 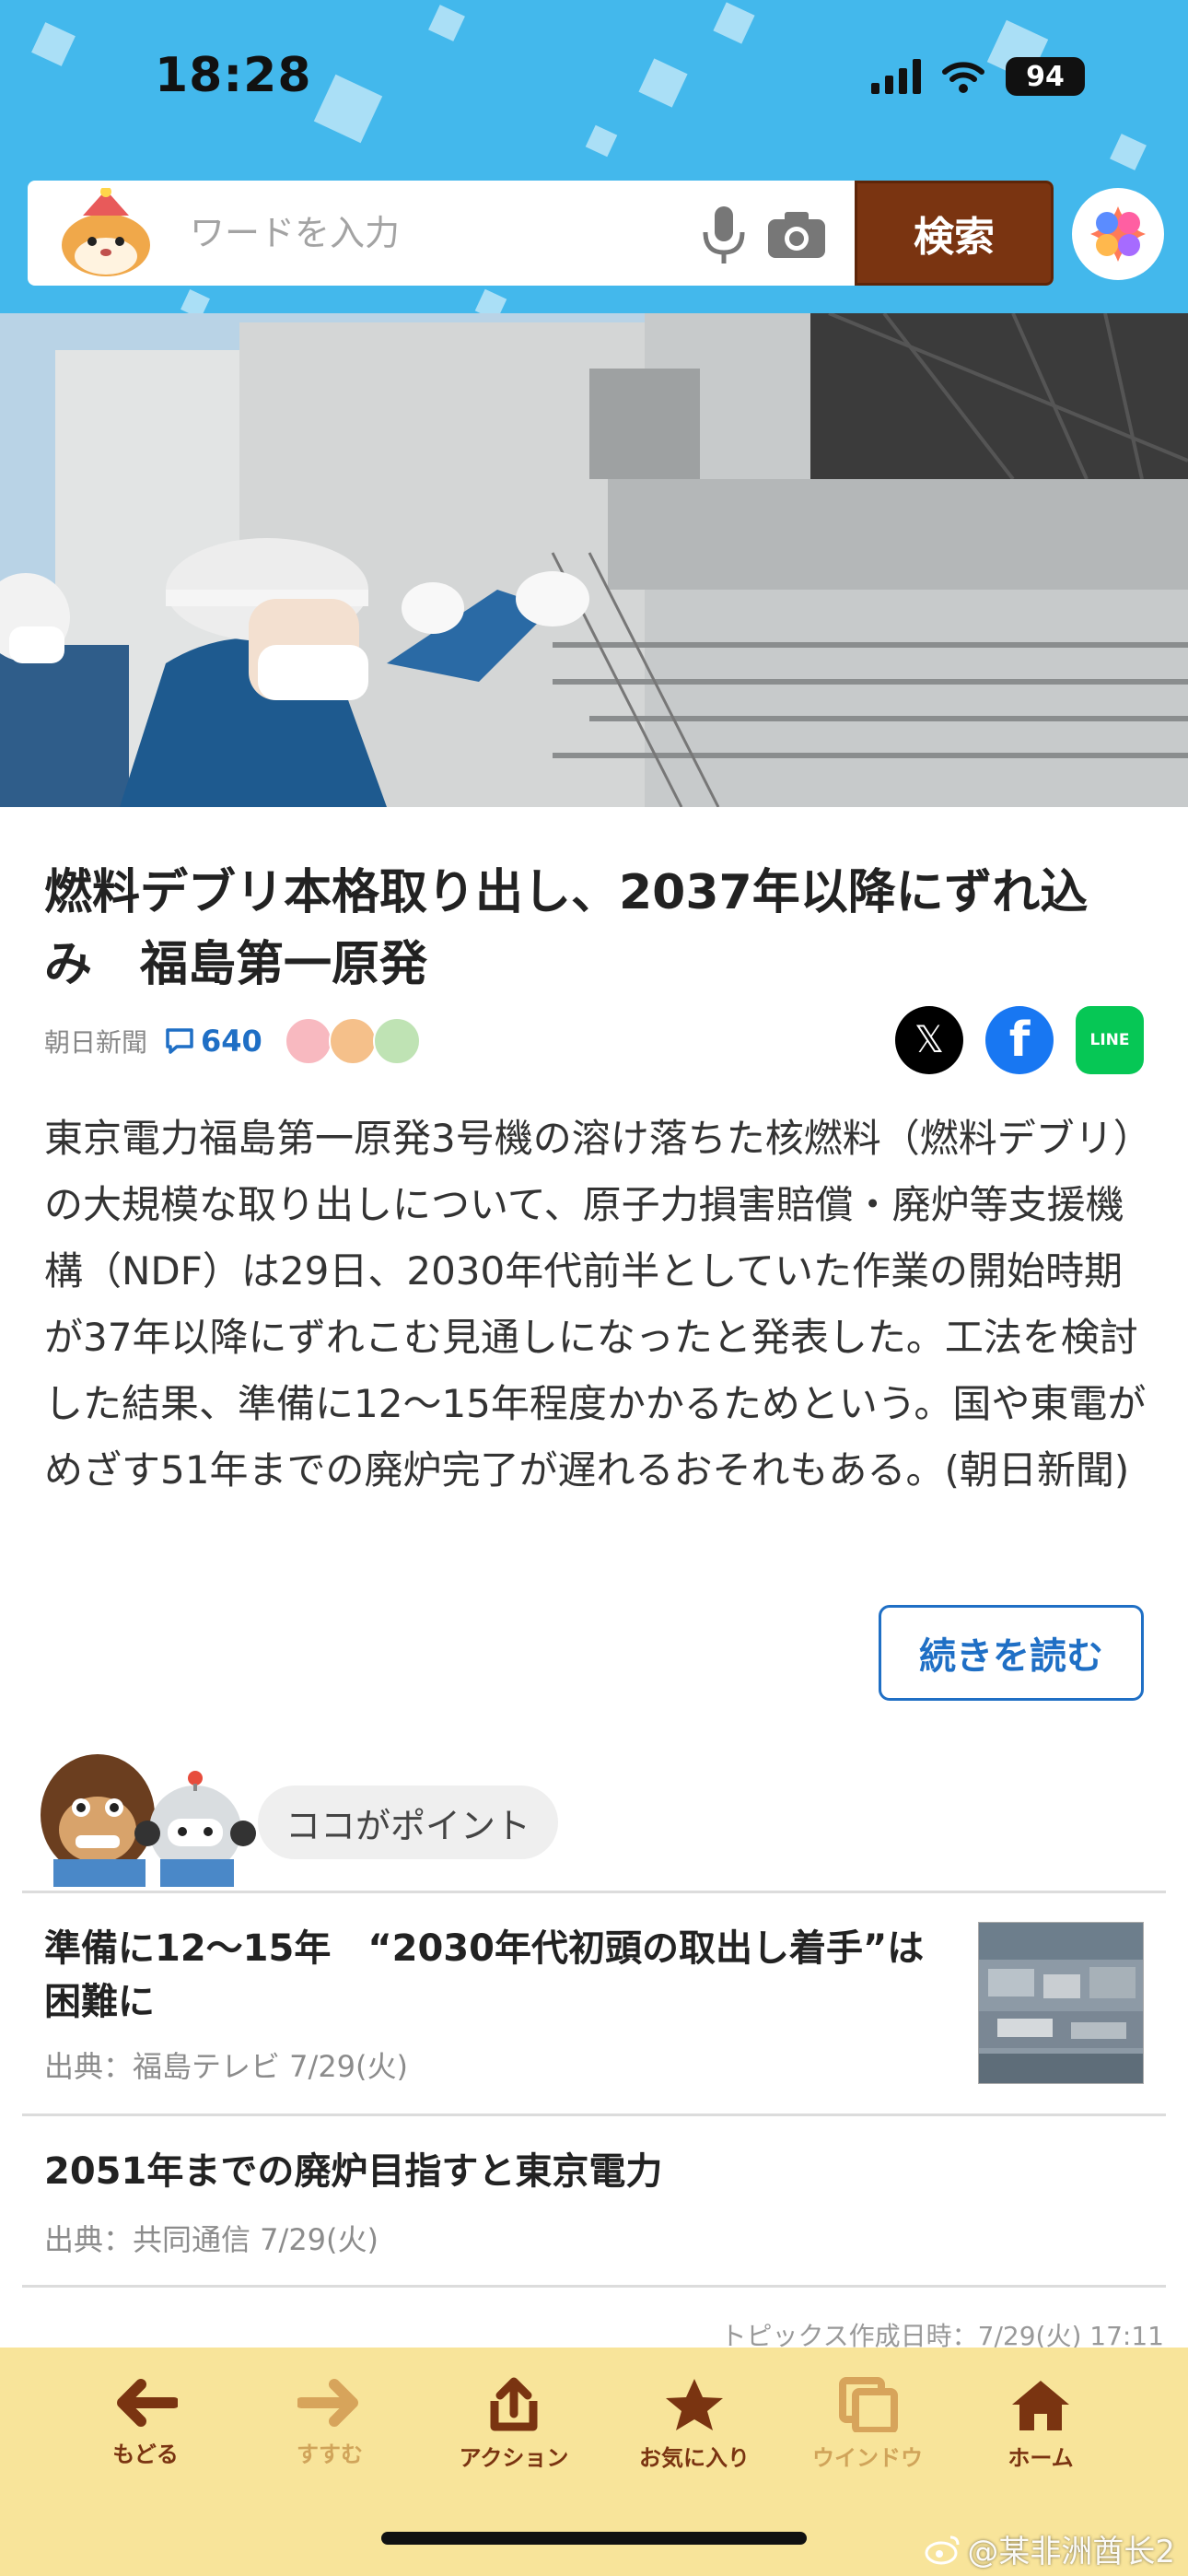 I want to click on share-action-icon, so click(x=514, y=2404).